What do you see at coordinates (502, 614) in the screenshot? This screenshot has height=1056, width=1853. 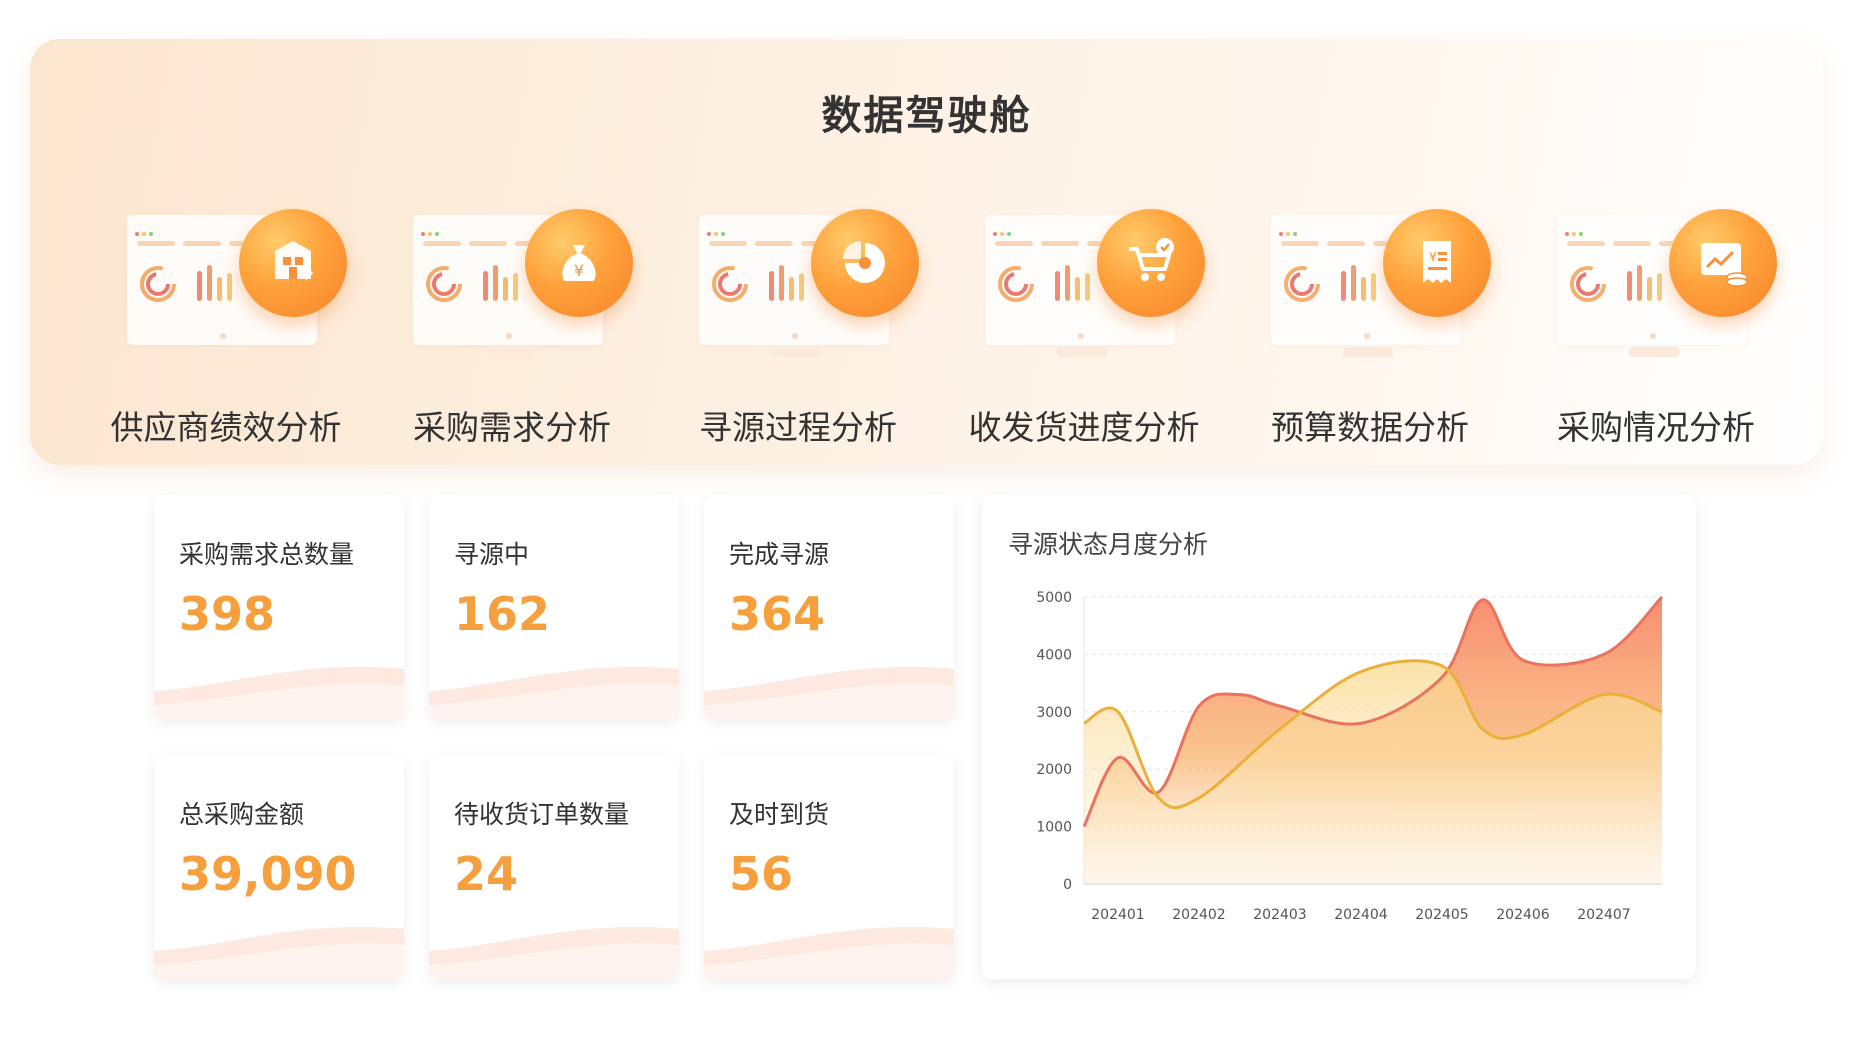 I see `stat-value: 162` at bounding box center [502, 614].